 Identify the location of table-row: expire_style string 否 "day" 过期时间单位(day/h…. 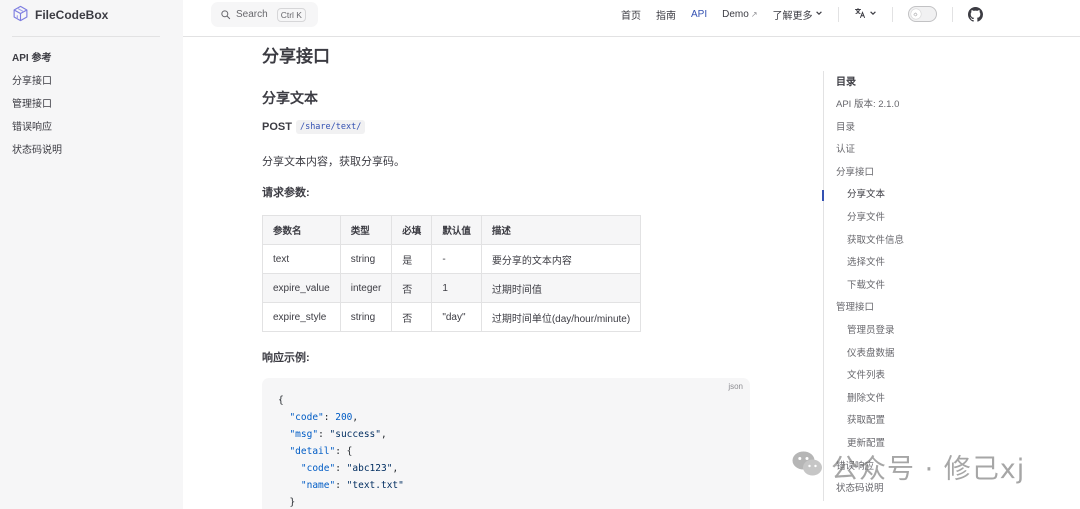
(452, 317).